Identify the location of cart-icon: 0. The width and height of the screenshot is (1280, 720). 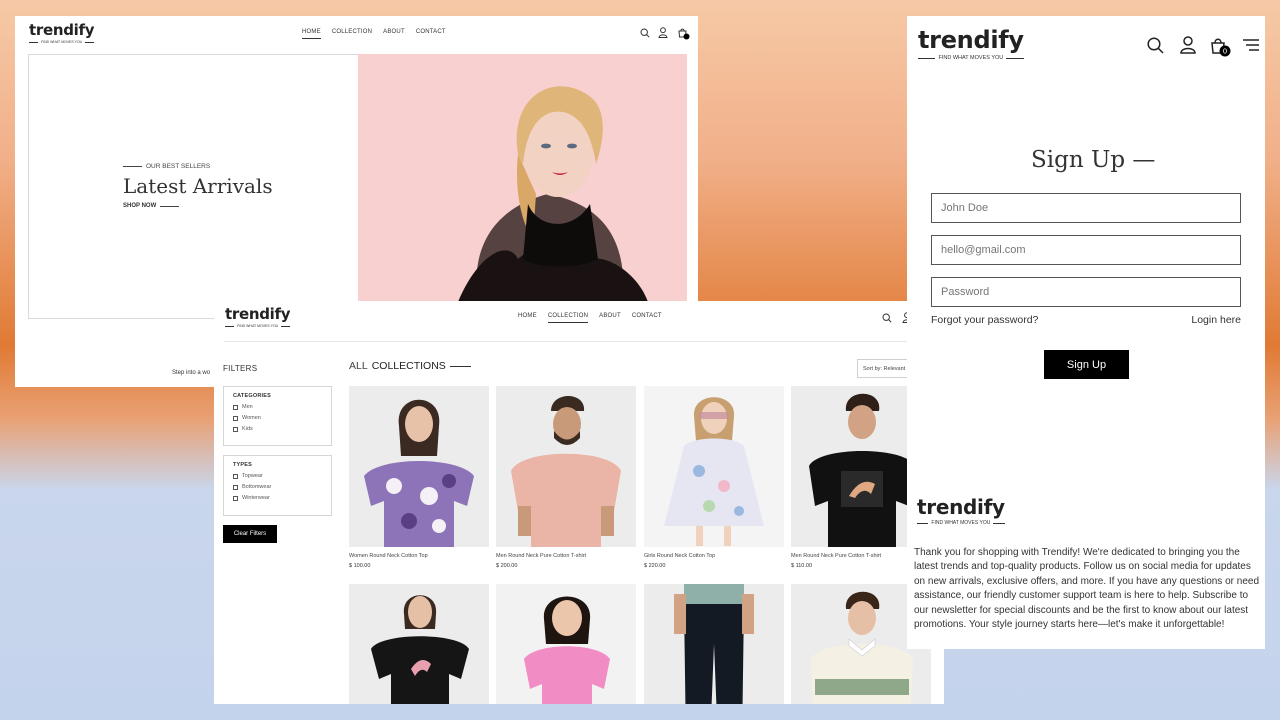
(1221, 47).